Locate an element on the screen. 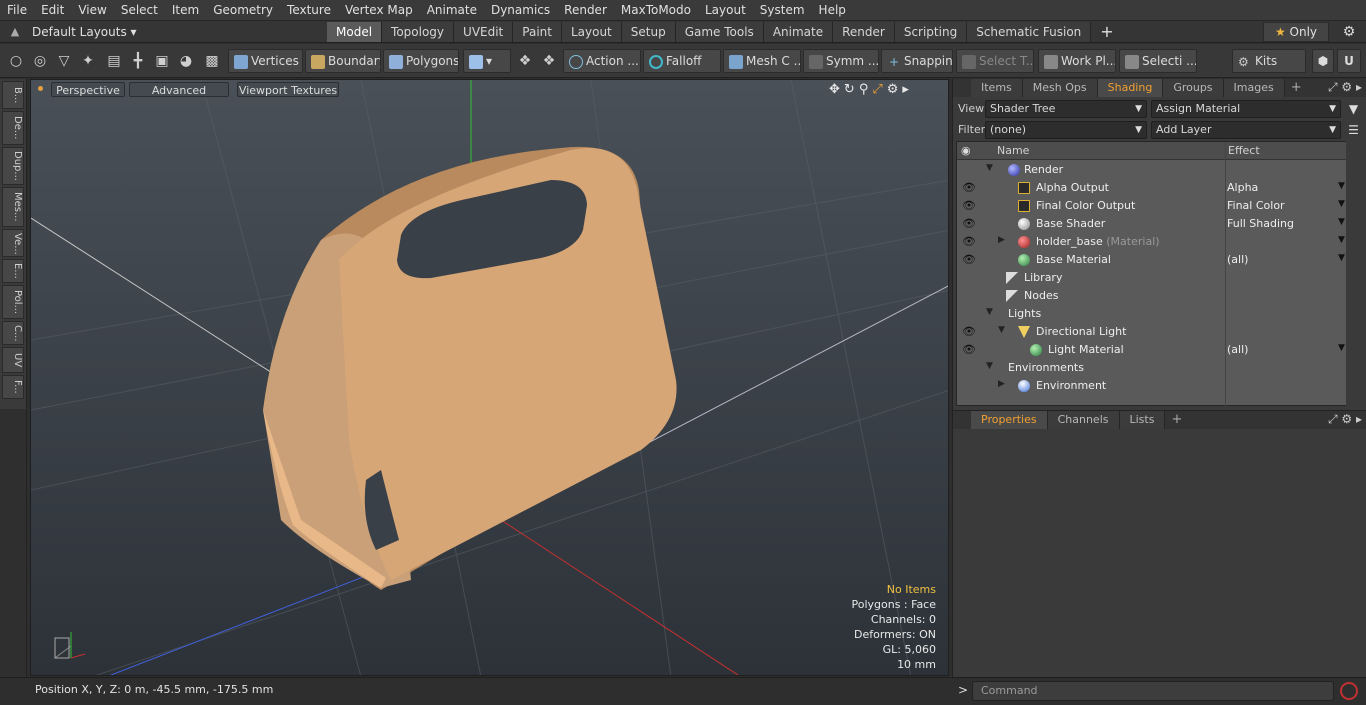  viewport-textures-button: Viewport Textures is located at coordinates (288, 89).